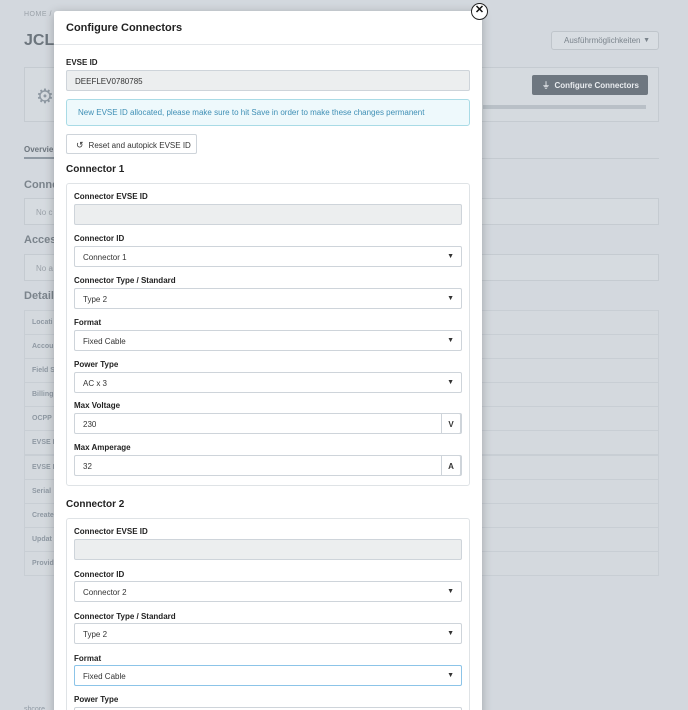 The width and height of the screenshot is (688, 710). I want to click on actions-dropdown-label: Ausführmöglichkeiten, so click(602, 40).